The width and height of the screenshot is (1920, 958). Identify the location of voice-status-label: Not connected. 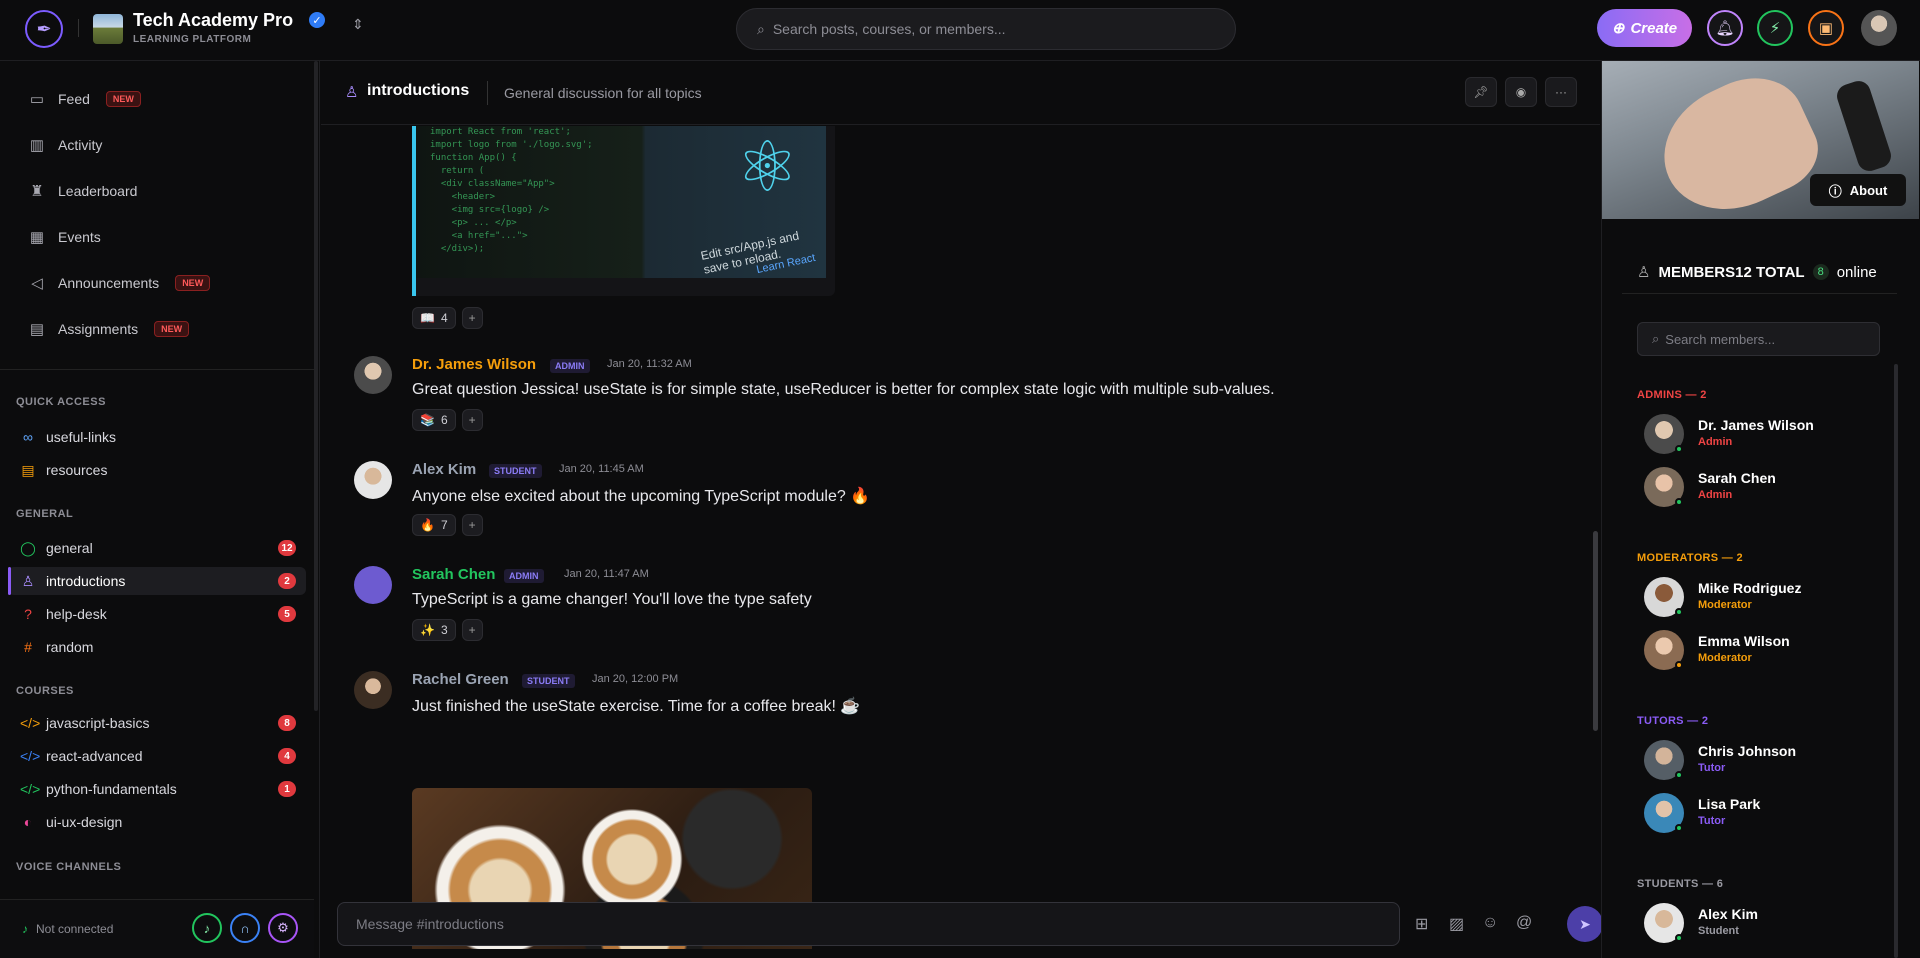
(75, 929).